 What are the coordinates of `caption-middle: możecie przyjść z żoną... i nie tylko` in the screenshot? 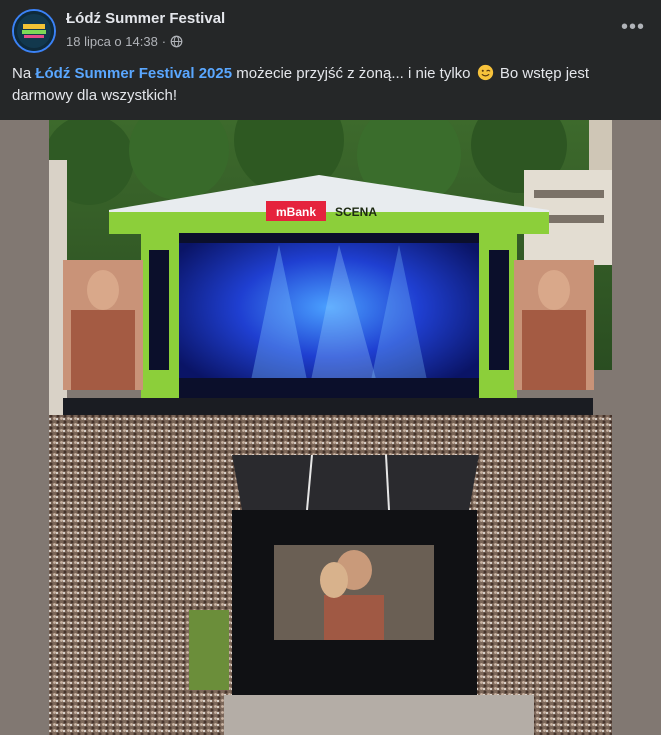 It's located at (353, 73).